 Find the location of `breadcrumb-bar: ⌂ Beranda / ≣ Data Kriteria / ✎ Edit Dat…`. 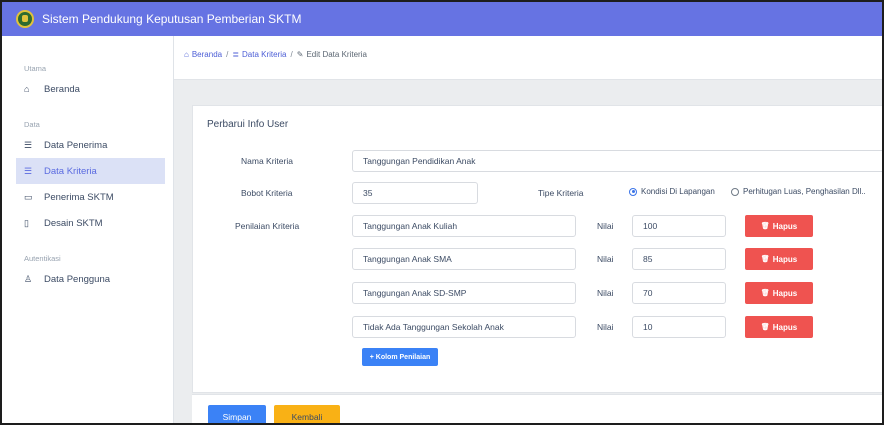

breadcrumb-bar: ⌂ Beranda / ≣ Data Kriteria / ✎ Edit Dat… is located at coordinates (528, 58).